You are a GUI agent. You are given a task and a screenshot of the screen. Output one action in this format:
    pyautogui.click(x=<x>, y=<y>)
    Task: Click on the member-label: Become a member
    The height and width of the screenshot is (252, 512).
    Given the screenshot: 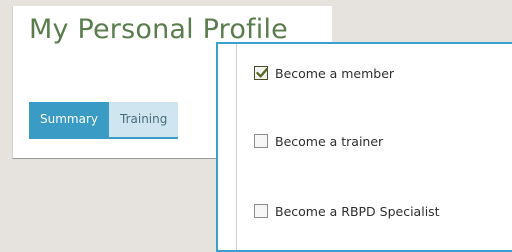 What is the action you would take?
    pyautogui.click(x=335, y=73)
    